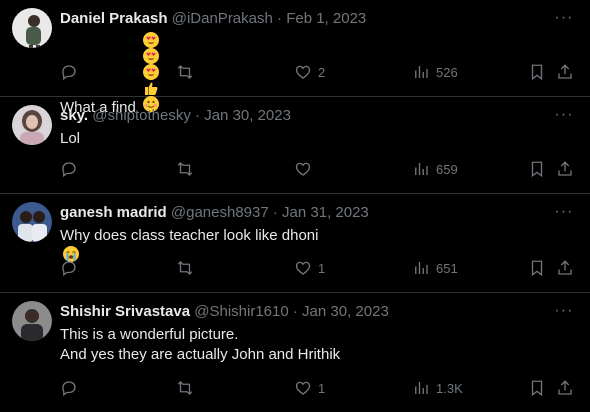 This screenshot has height=412, width=590. Describe the element at coordinates (319, 169) in the screenshot. I see `tweet-actions: 659` at that location.